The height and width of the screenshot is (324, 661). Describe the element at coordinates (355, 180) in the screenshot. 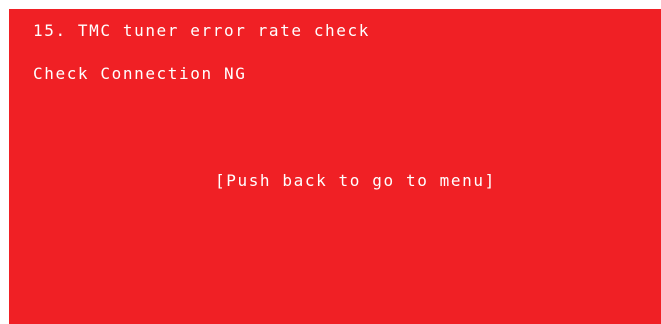

I see `back-to-menu-hint: [Push back to go to menu]` at that location.